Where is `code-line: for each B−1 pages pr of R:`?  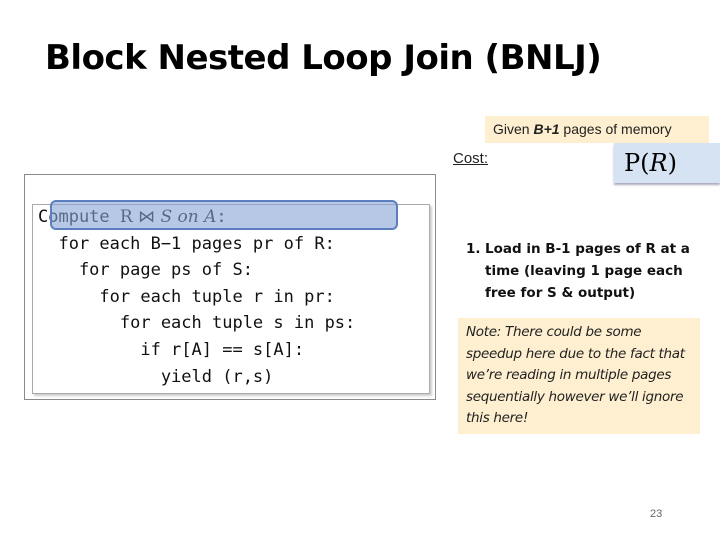
code-line: for each B−1 pages pr of R: is located at coordinates (186, 243).